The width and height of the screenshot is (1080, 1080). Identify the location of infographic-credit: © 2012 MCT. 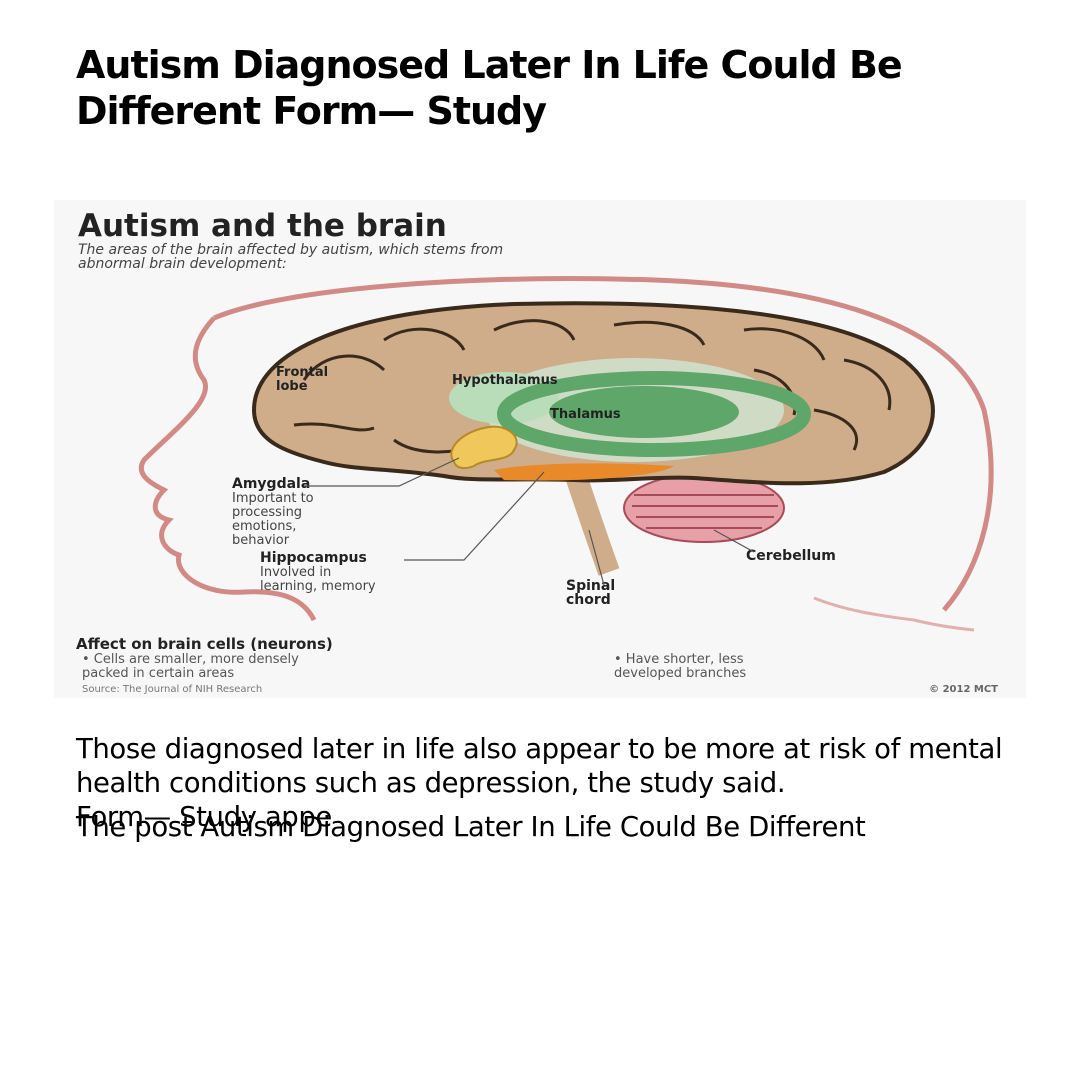
(963, 689).